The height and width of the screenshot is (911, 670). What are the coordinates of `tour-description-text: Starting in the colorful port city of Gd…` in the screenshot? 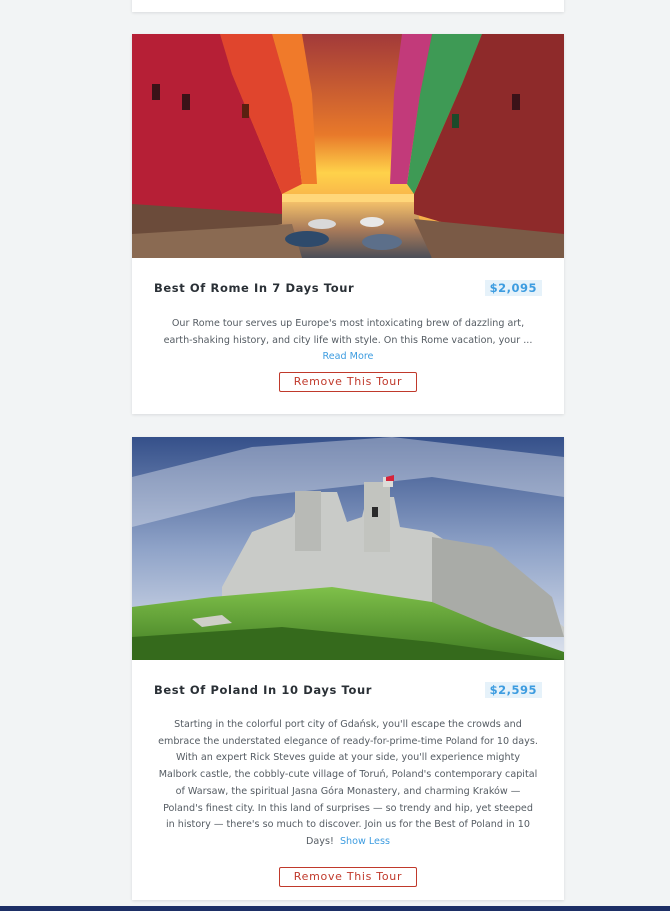 It's located at (348, 783).